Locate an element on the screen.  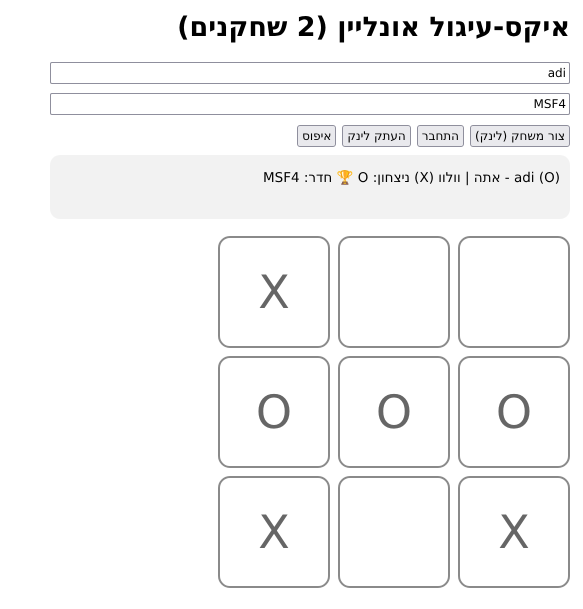
action-button: התחבר is located at coordinates (440, 136).